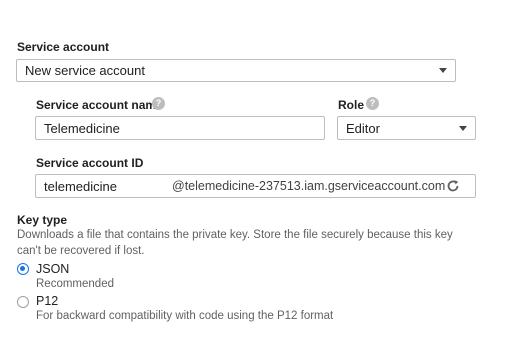 This screenshot has width=515, height=340. What do you see at coordinates (85, 70) in the screenshot?
I see `service-account-selected-value: New service account` at bounding box center [85, 70].